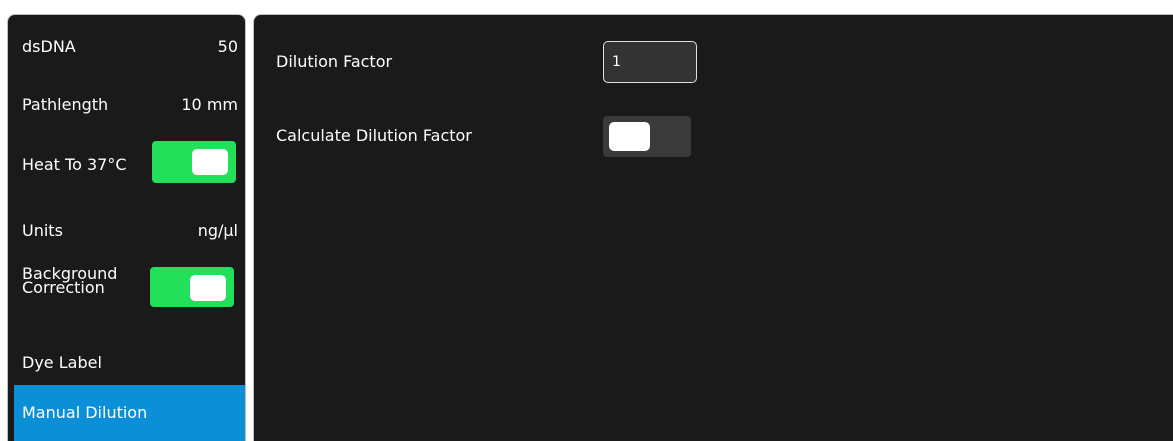 Image resolution: width=1173 pixels, height=441 pixels. Describe the element at coordinates (62, 362) in the screenshot. I see `dye-label-label: Dye Label` at that location.